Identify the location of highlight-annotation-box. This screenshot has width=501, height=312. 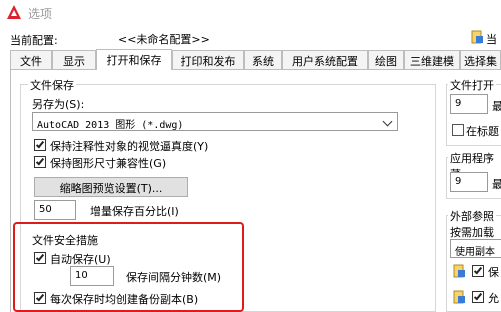
(128, 267).